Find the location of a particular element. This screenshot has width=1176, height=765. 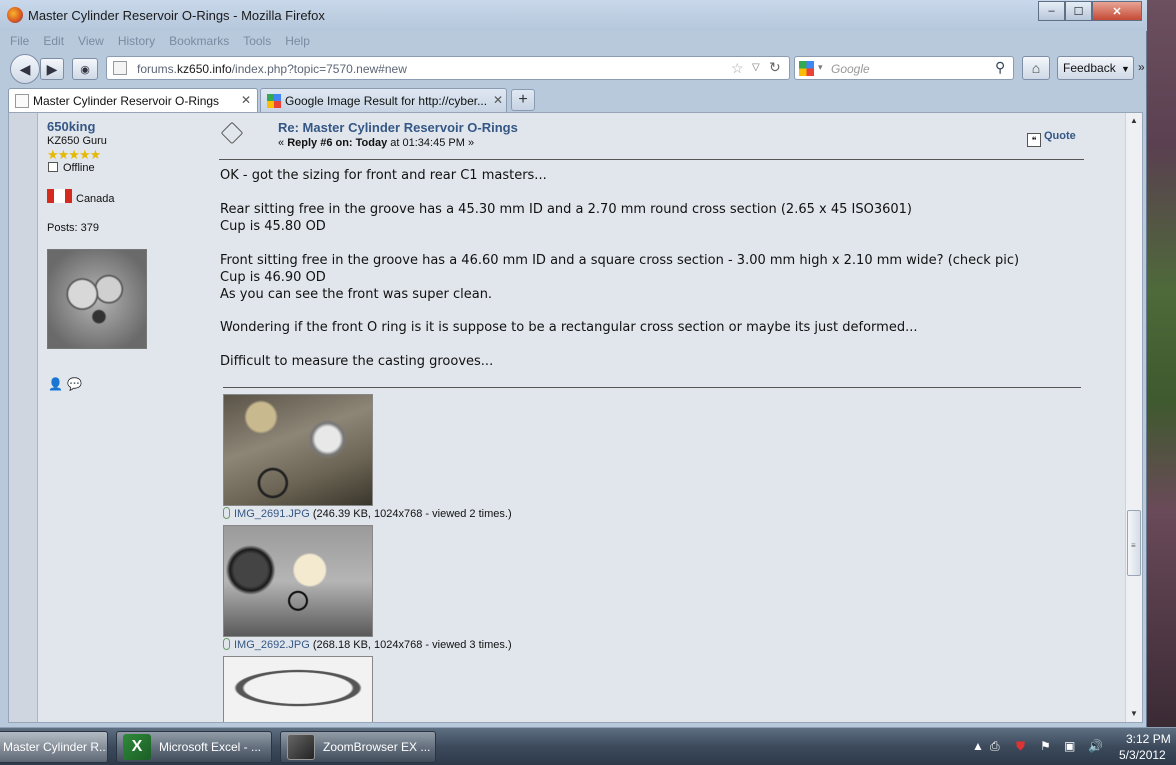

back-button: ◀ is located at coordinates (25, 69).